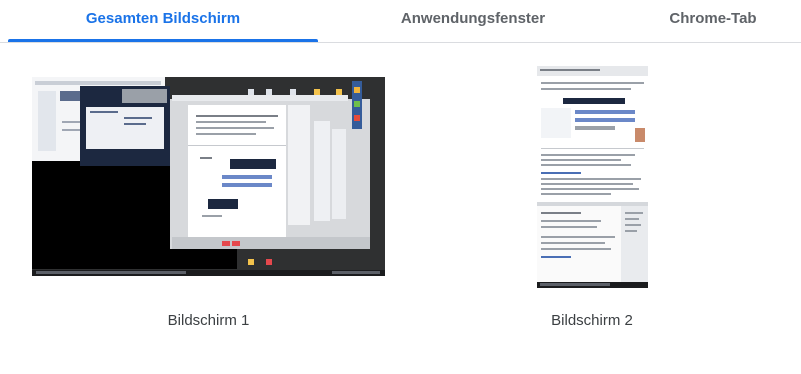 The height and width of the screenshot is (374, 801). I want to click on tab-chrome-tab: Chrome-Tab, so click(713, 21).